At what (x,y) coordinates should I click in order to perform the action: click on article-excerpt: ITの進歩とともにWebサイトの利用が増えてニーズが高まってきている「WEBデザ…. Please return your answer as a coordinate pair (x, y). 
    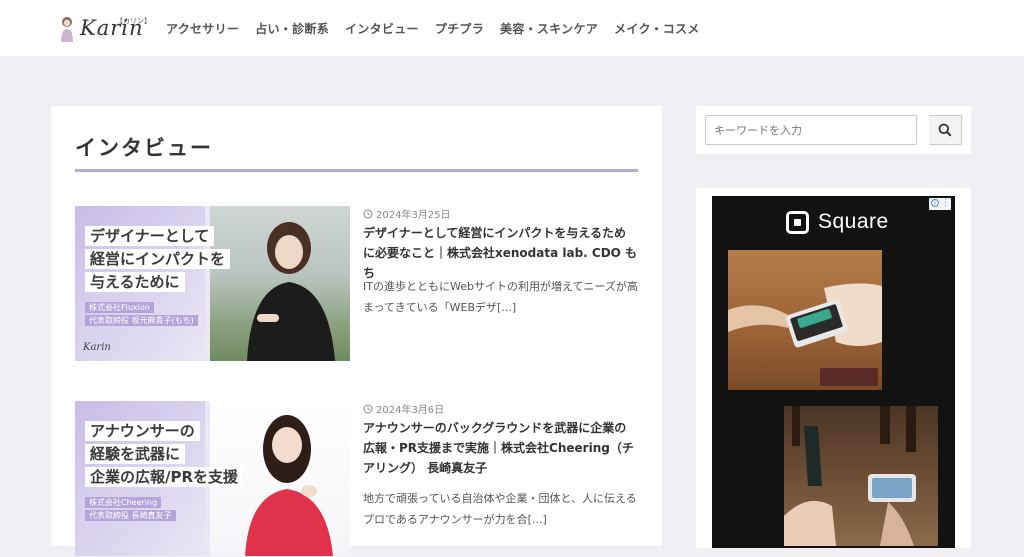
    Looking at the image, I should click on (500, 297).